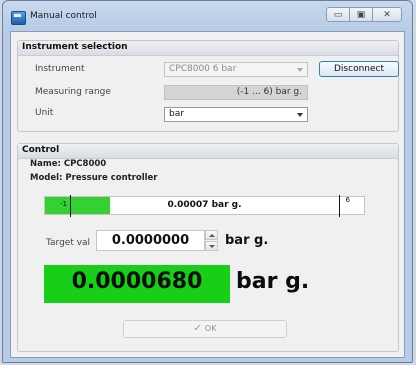  What do you see at coordinates (94, 178) in the screenshot?
I see `instrument-model: Model: Pressure controller` at bounding box center [94, 178].